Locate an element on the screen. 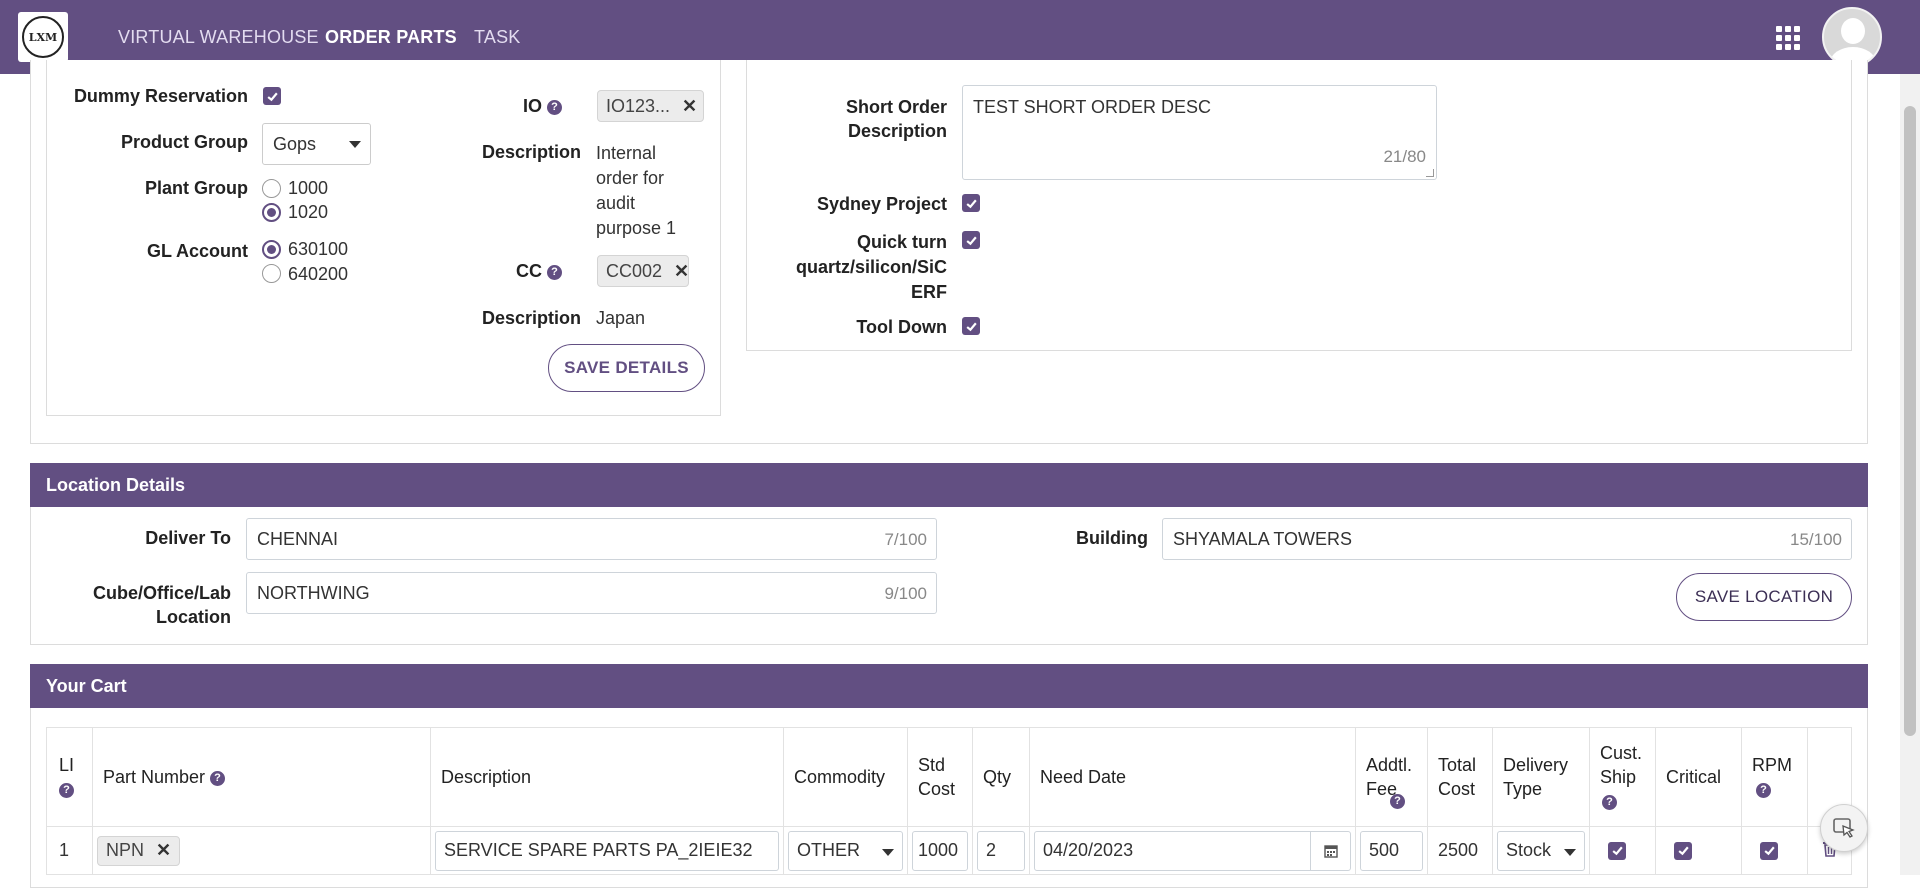  building-counter: 15/100 is located at coordinates (1816, 539).